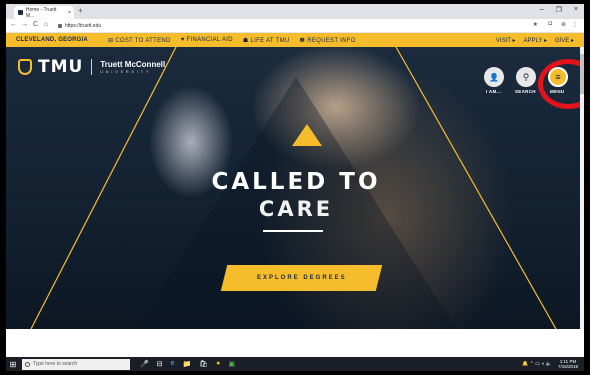 The width and height of the screenshot is (590, 375). Describe the element at coordinates (231, 364) in the screenshot. I see `app-icon: ▣` at that location.